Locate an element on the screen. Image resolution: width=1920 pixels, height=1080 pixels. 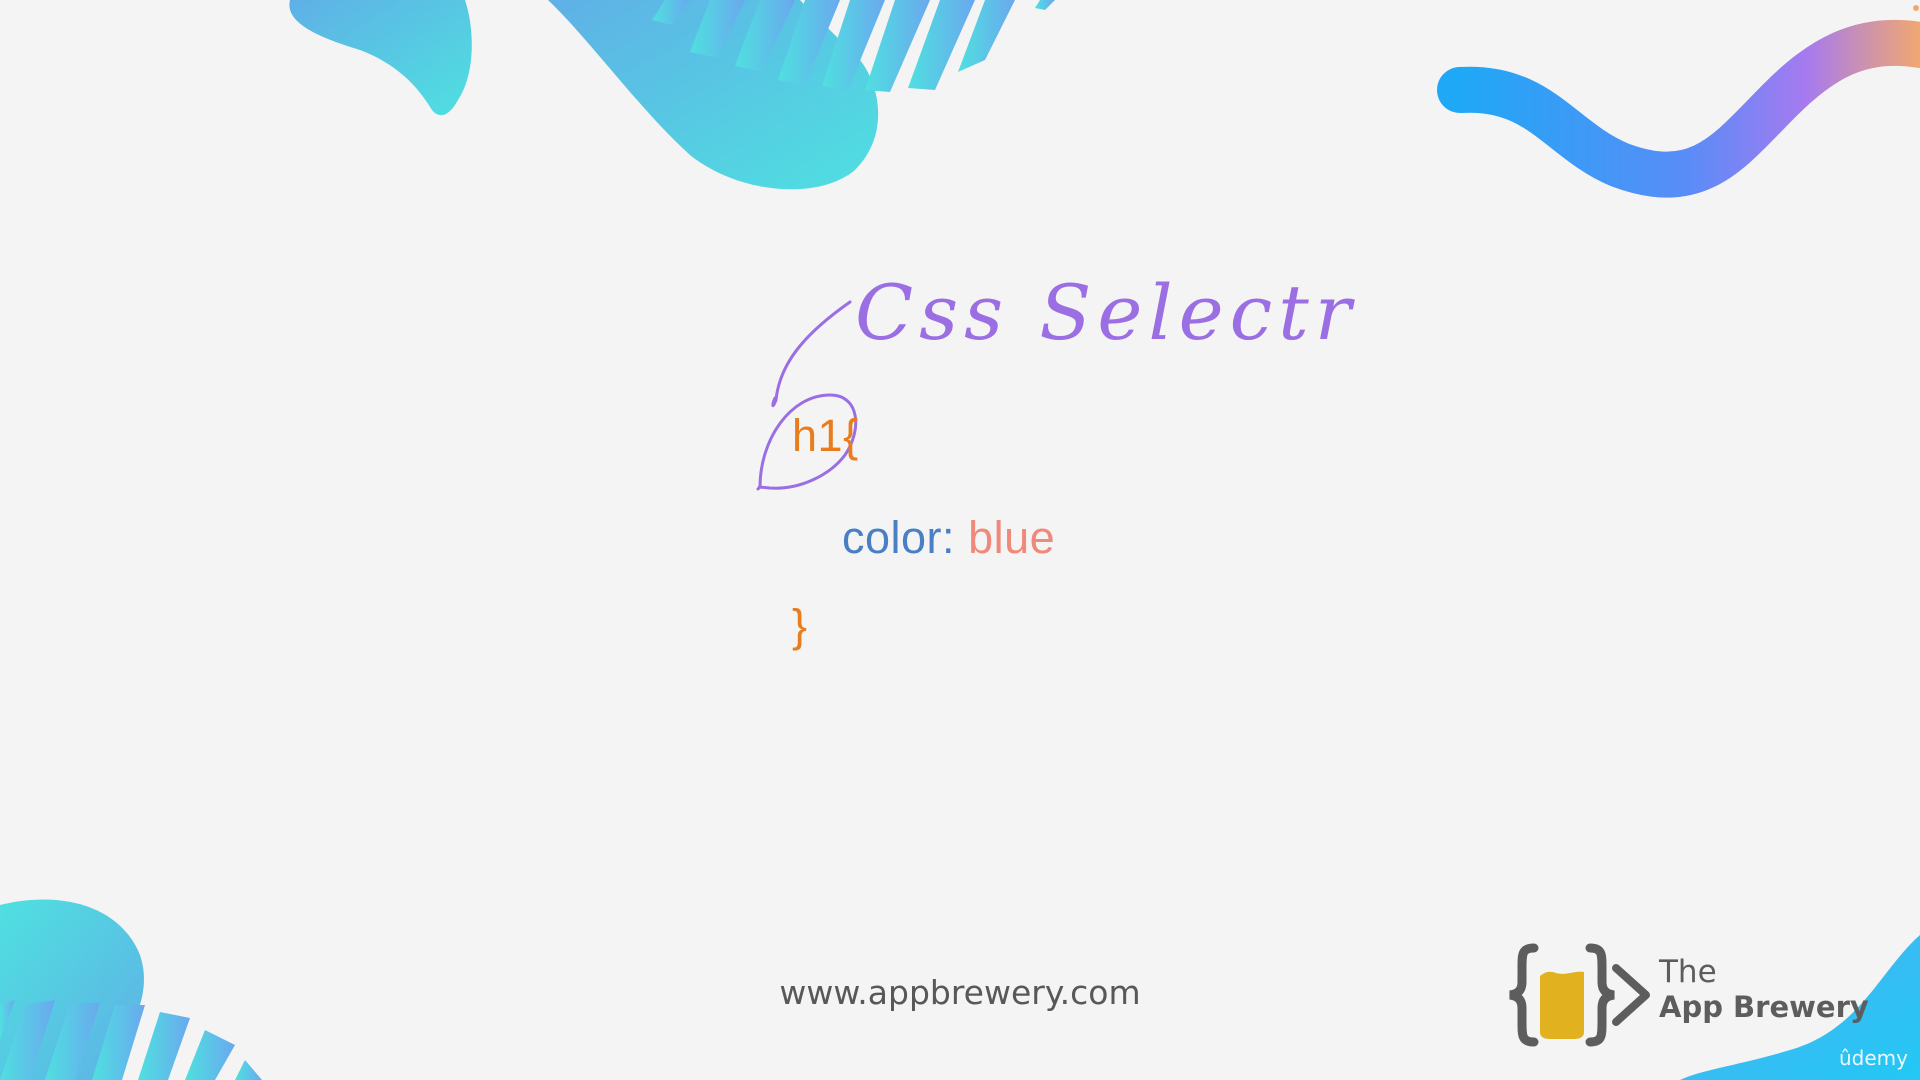
top-right-wave is located at coordinates (1678, 108).